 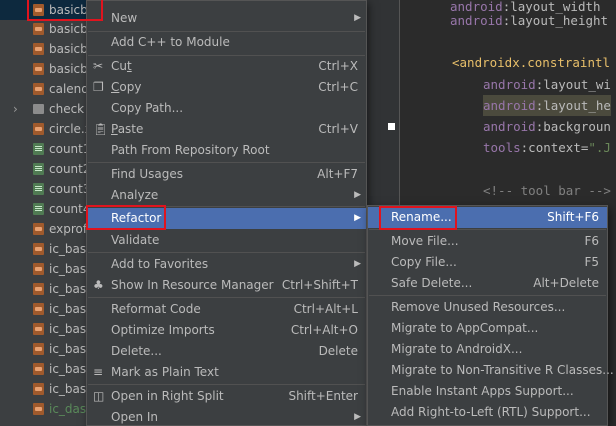 I want to click on code-line: tools:context=".J, so click(x=547, y=147).